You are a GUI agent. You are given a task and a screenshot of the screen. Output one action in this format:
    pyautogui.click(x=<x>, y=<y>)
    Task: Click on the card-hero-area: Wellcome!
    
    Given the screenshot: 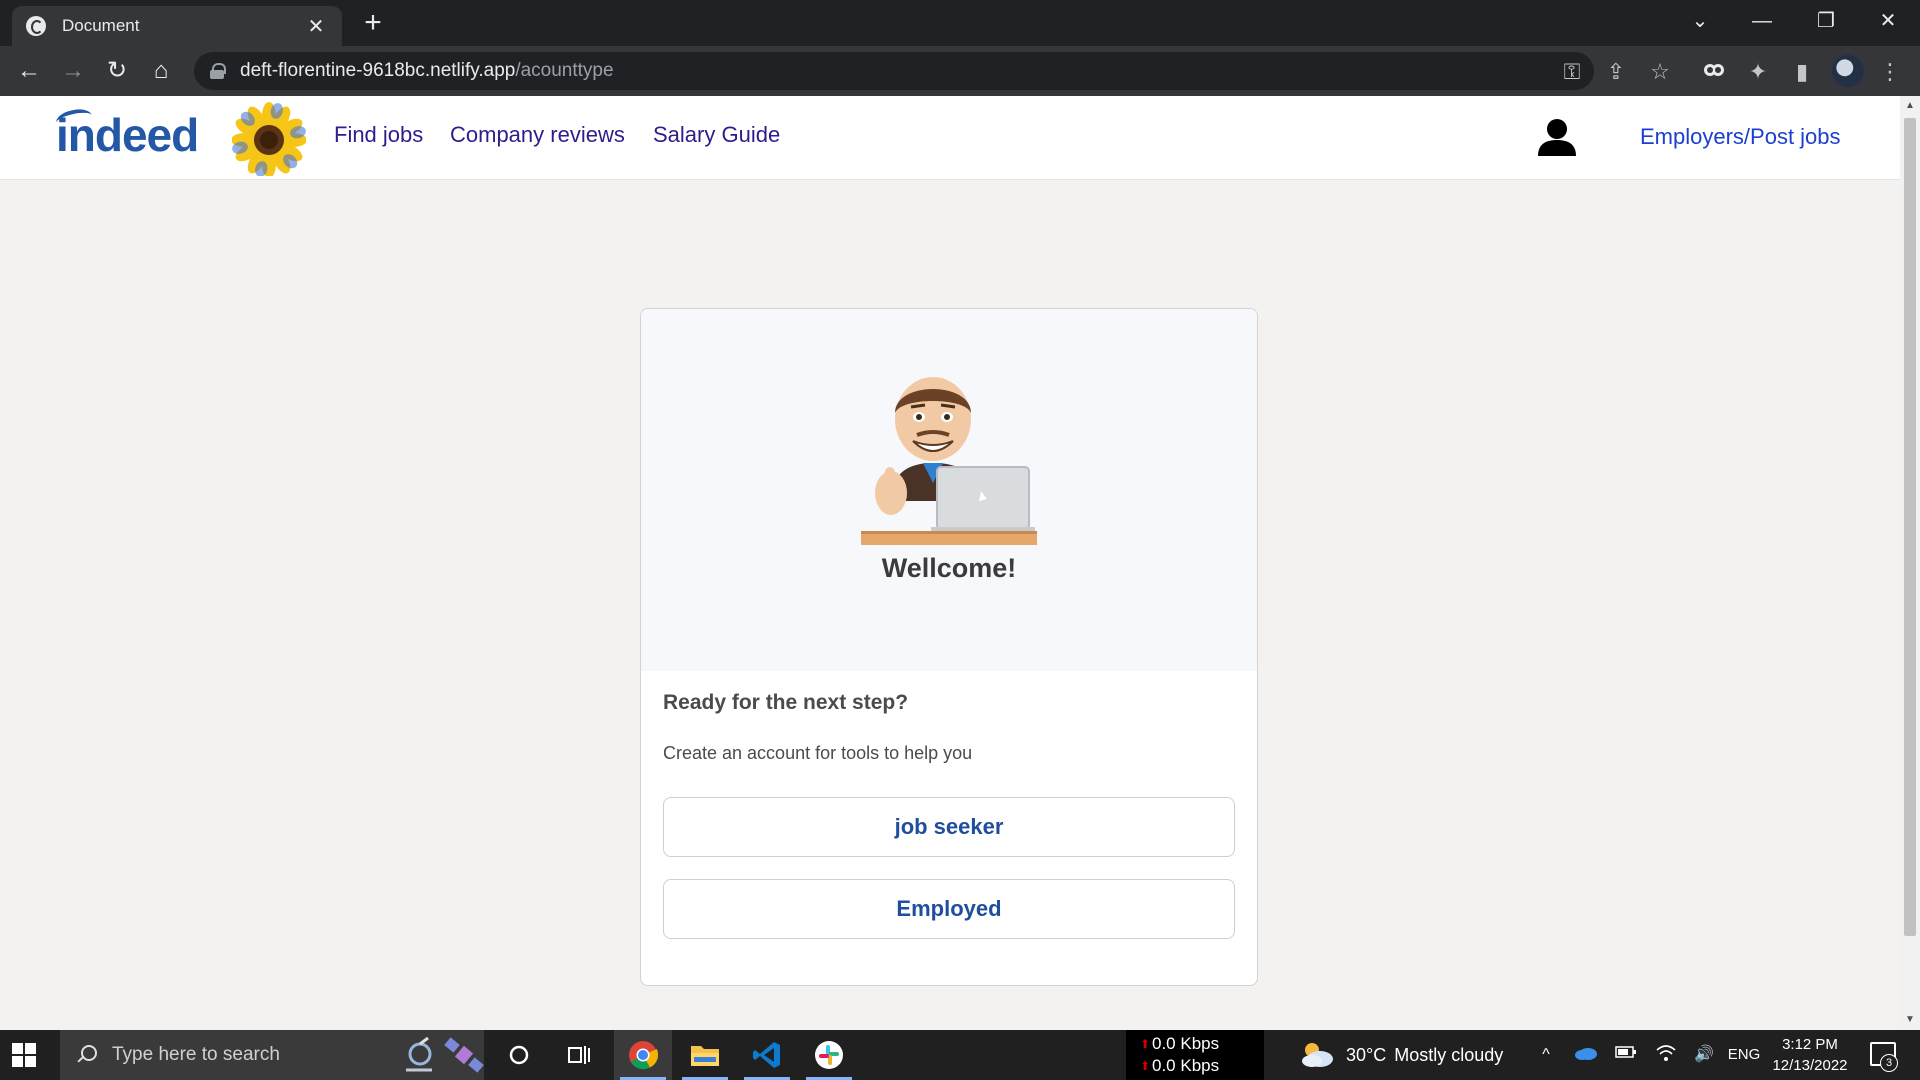 What is the action you would take?
    pyautogui.click(x=949, y=490)
    